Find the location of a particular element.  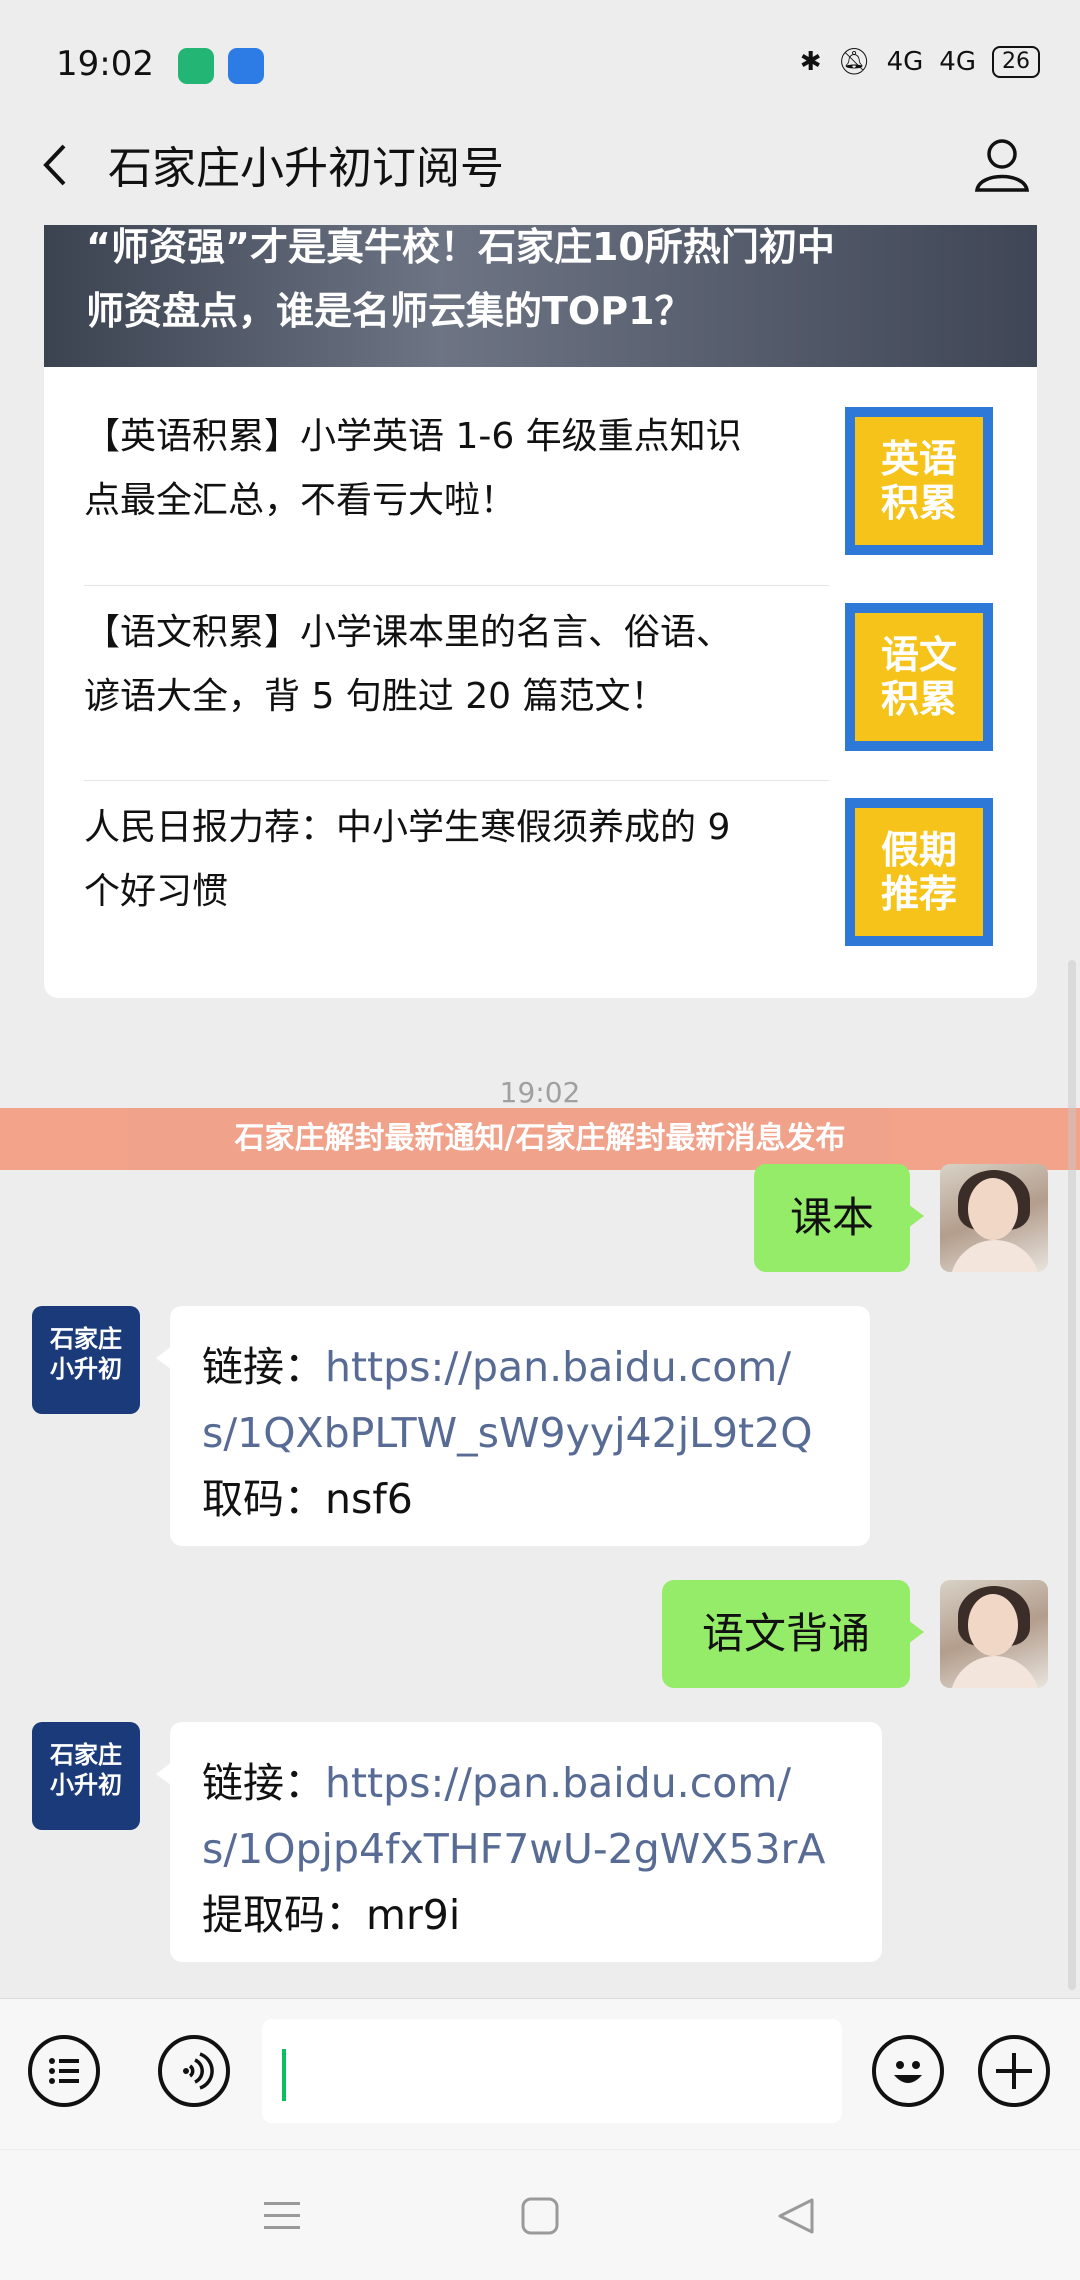

article-item: 【英语积累】小学英语 1-6 年级重点知识 点最全汇总，不看亏大啦！ 英语 积累 is located at coordinates (540, 464).